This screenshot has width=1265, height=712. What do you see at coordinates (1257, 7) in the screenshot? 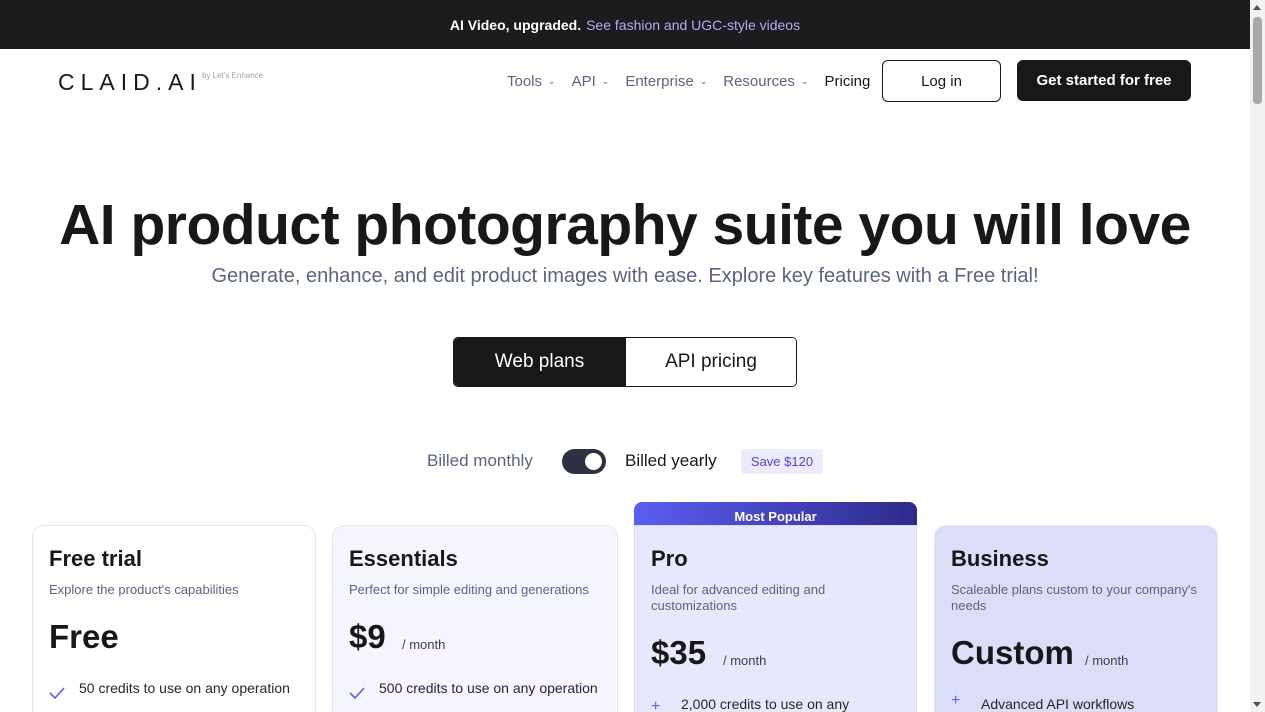
I see `scroll-up-arrow-icon` at bounding box center [1257, 7].